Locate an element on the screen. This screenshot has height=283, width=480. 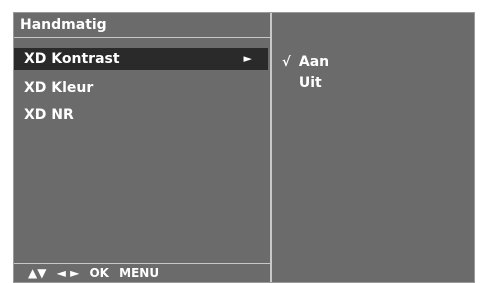
checkmark-icon: √ is located at coordinates (286, 62).